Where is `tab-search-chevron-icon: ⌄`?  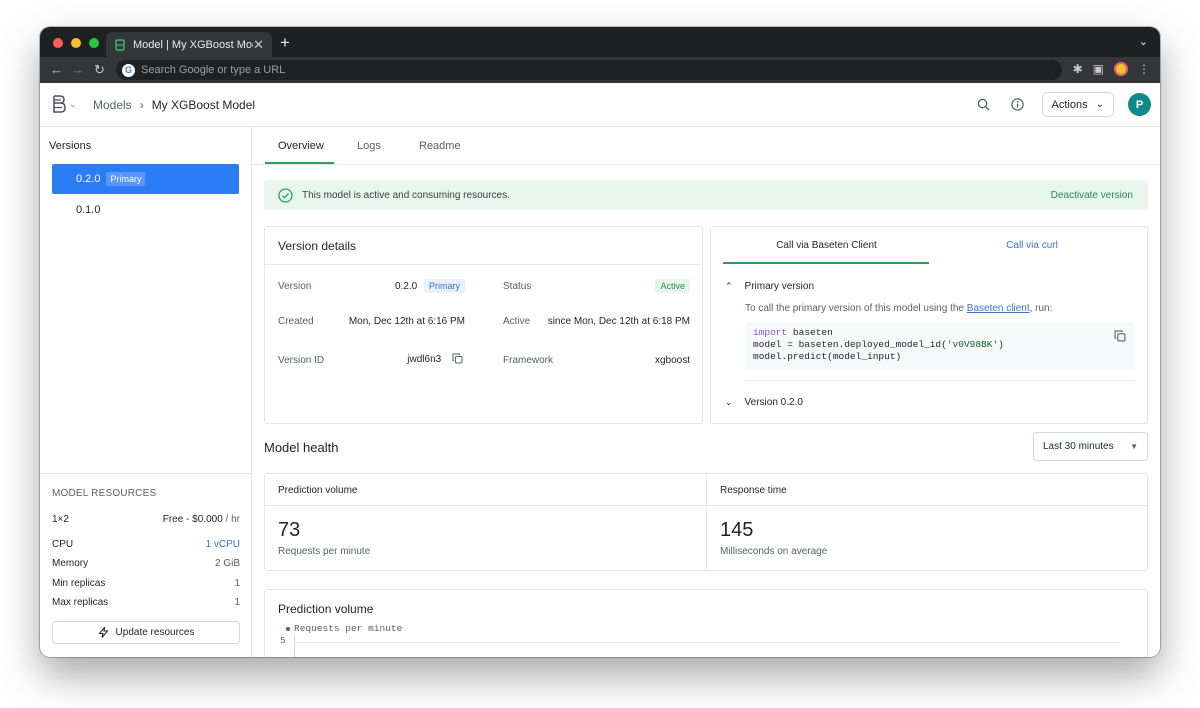
tab-search-chevron-icon: ⌄ is located at coordinates (1143, 41).